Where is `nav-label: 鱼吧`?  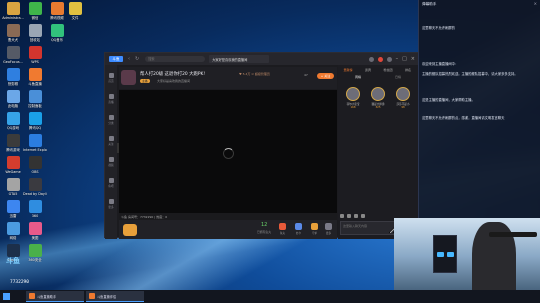 nav-label: 鱼吧 is located at coordinates (111, 186).